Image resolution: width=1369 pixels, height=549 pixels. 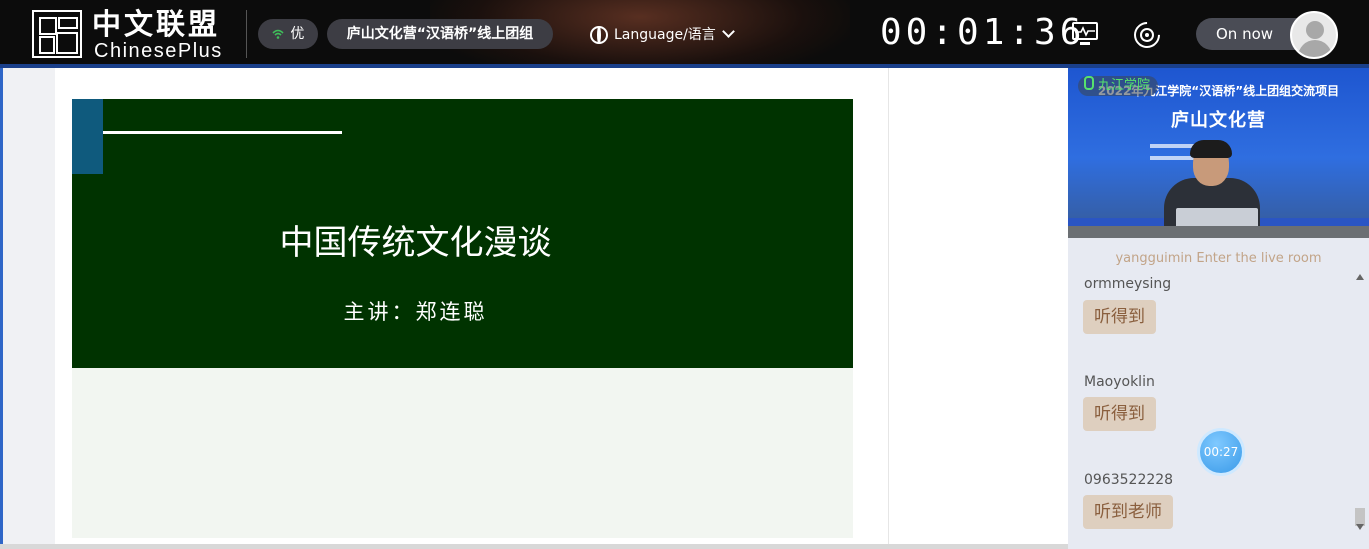 I want to click on logo-title-cn: 中文联盟, so click(x=156, y=24).